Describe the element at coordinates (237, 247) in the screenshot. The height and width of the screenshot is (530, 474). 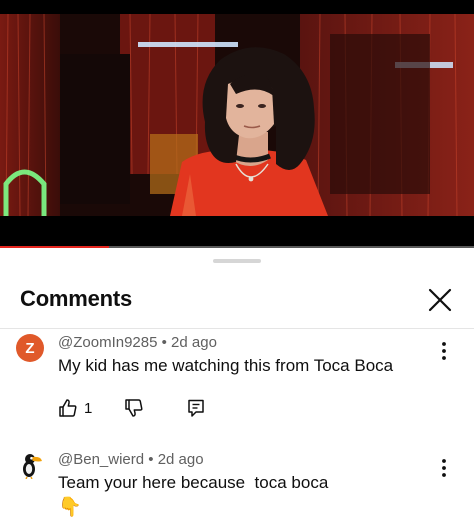
I see `video-progress-bar` at that location.